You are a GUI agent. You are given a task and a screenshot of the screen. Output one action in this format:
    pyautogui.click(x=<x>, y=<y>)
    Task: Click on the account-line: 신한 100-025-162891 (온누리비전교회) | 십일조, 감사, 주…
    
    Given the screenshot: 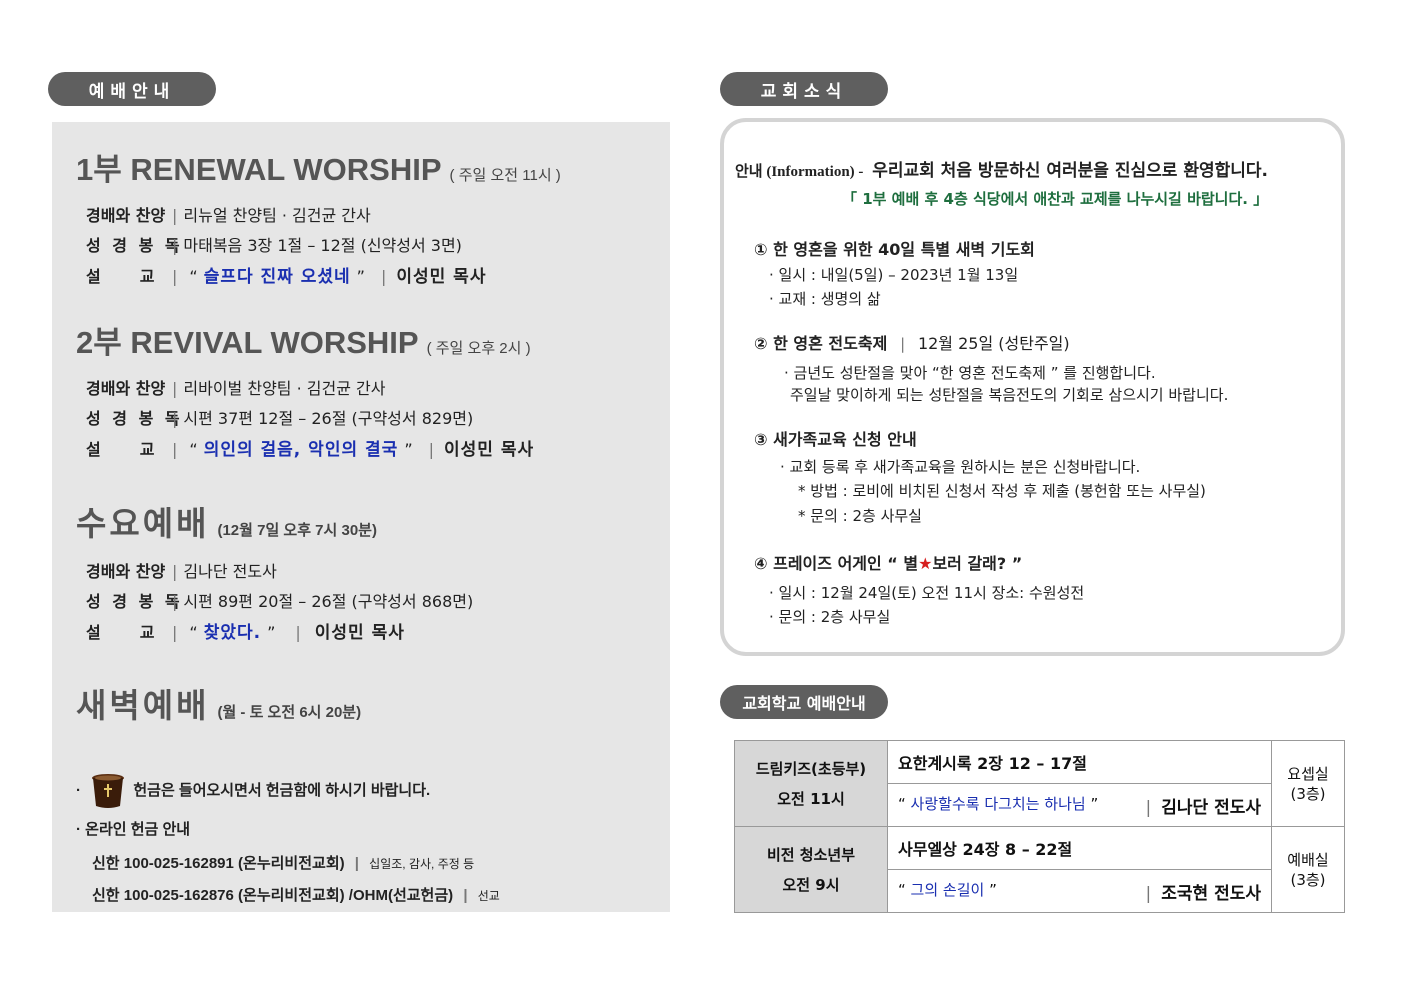 What is the action you would take?
    pyautogui.click(x=283, y=863)
    